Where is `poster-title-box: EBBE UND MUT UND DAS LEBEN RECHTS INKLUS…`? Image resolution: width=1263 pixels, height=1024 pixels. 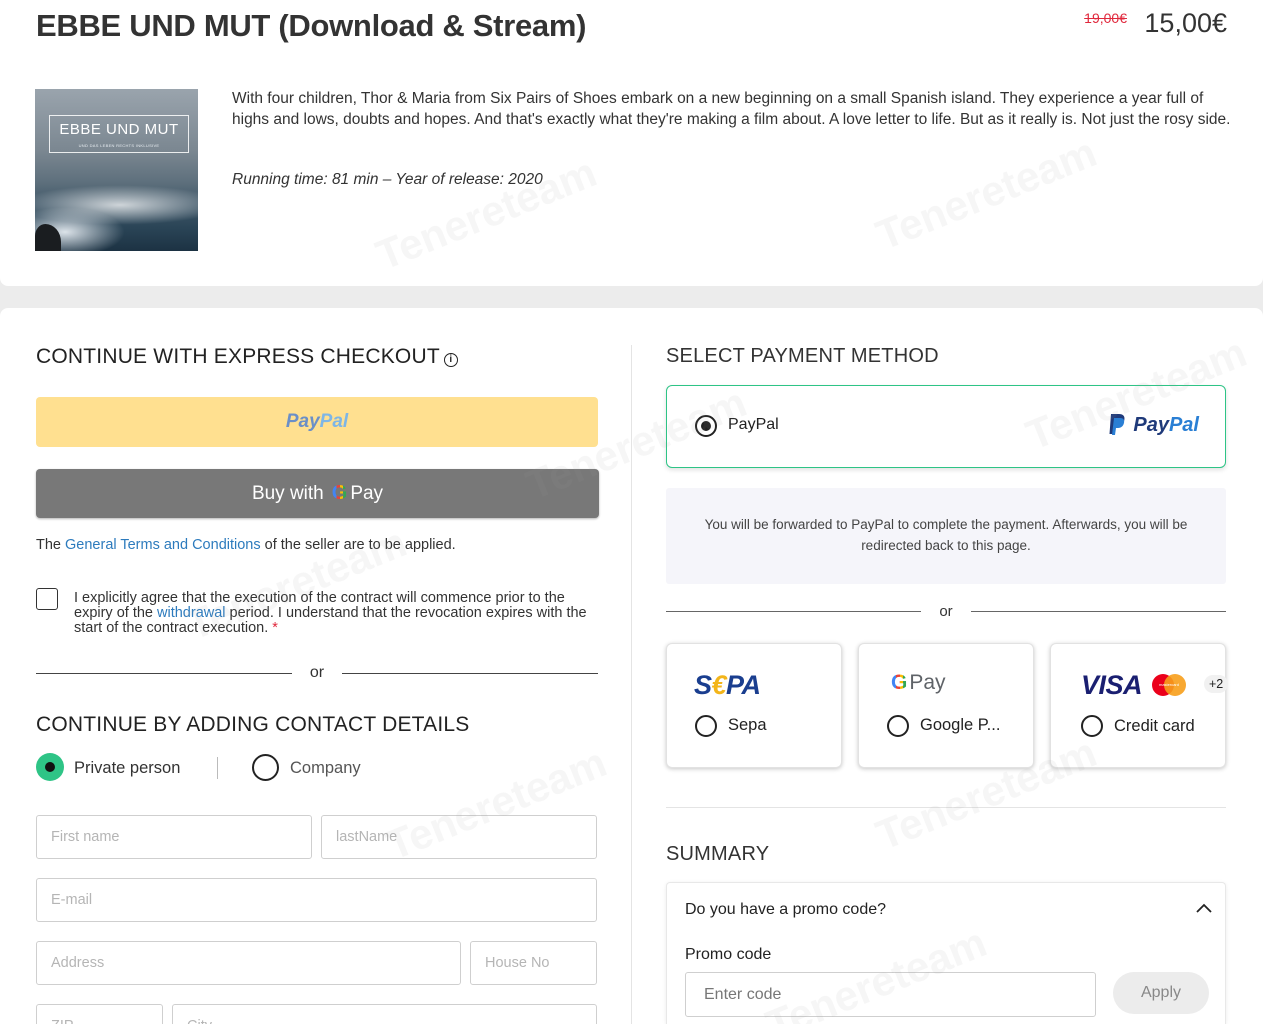 poster-title-box: EBBE UND MUT UND DAS LEBEN RECHTS INKLUS… is located at coordinates (119, 134).